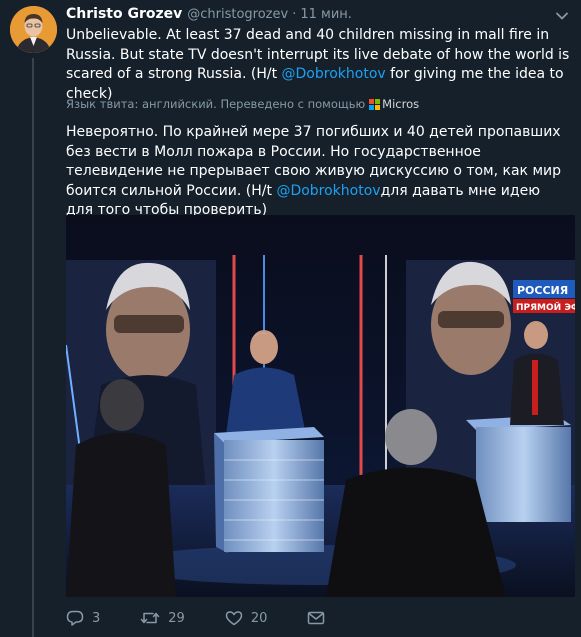  What do you see at coordinates (375, 104) in the screenshot?
I see `microsoft-logo-icon` at bounding box center [375, 104].